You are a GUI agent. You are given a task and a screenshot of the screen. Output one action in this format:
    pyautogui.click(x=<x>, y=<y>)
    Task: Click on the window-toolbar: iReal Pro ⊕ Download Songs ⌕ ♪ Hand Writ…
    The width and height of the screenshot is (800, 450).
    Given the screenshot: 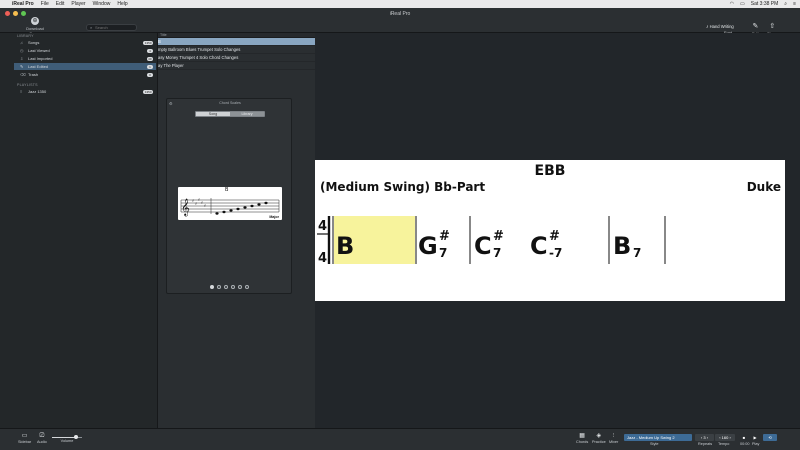 What is the action you would take?
    pyautogui.click(x=400, y=22)
    